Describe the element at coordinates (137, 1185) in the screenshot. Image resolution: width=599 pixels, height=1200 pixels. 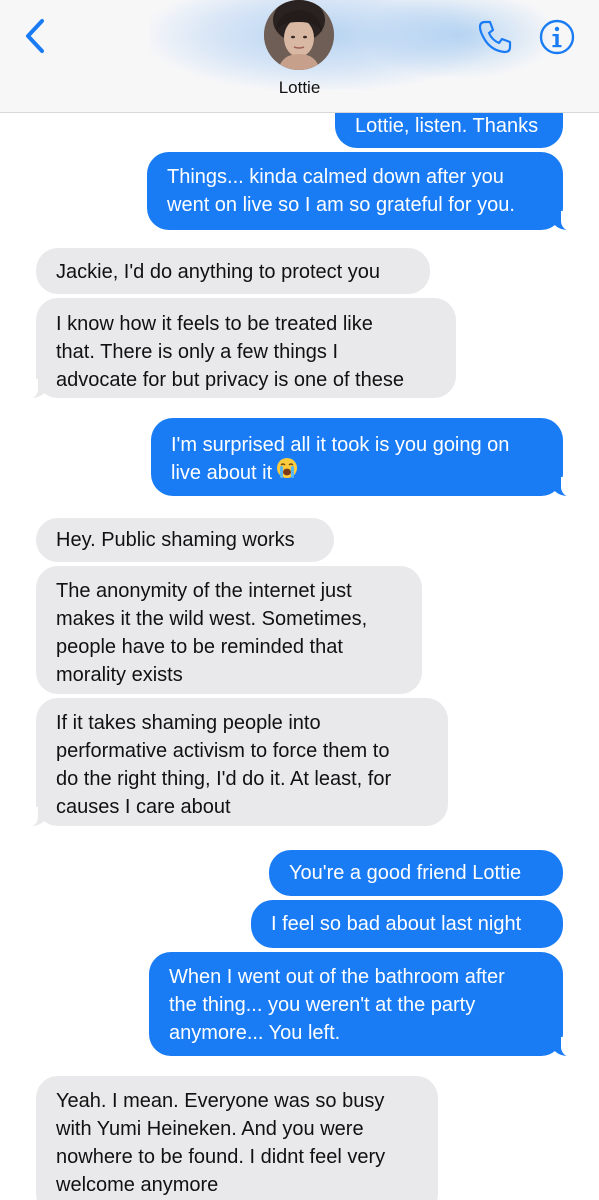
I see `message-text: welcome anymore` at that location.